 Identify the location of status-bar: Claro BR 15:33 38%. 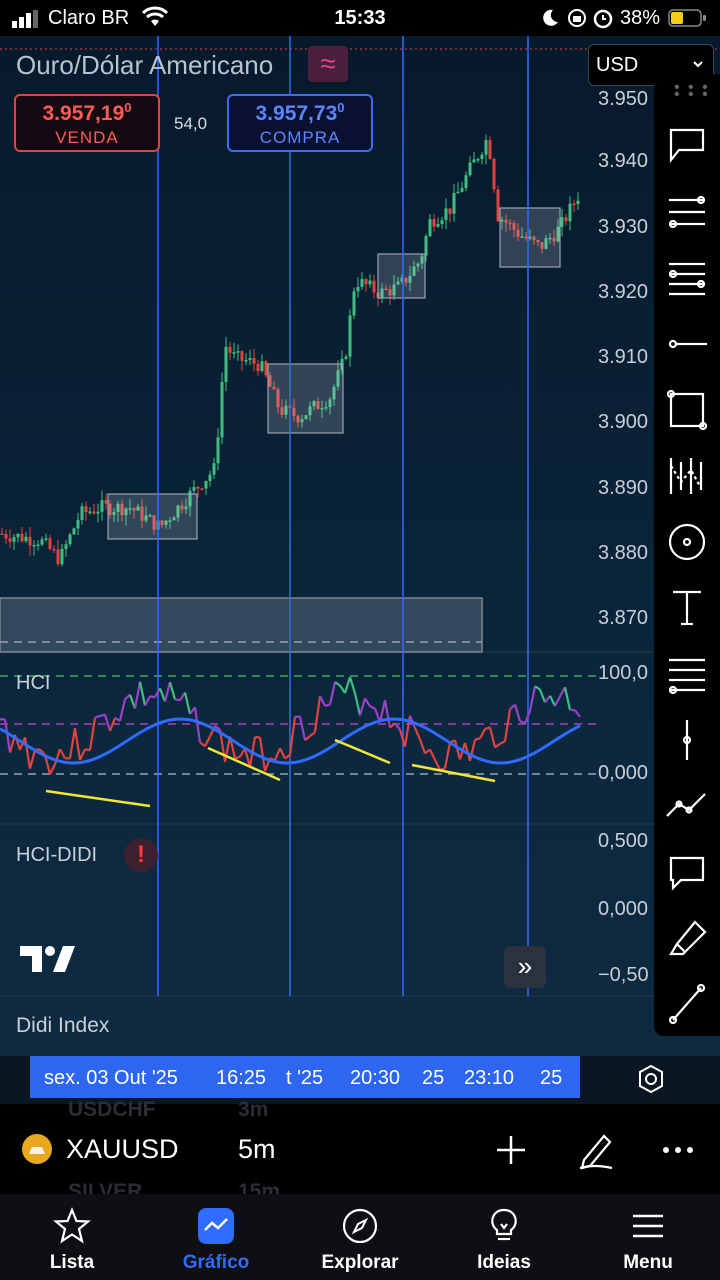
(360, 18).